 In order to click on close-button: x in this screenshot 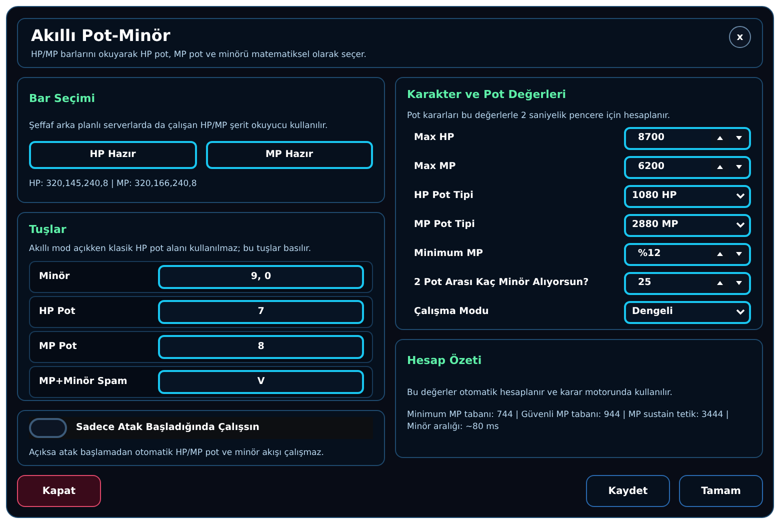, I will do `click(740, 37)`.